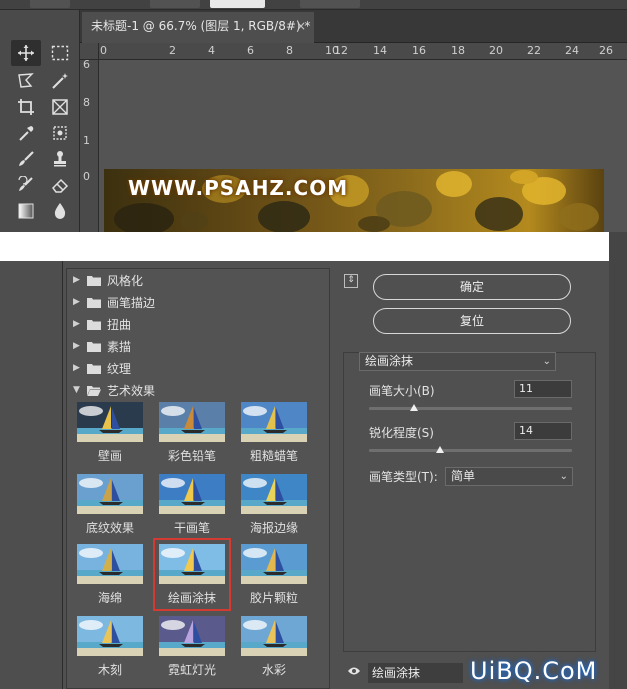  I want to click on watermark: UiBQ.CoM, so click(534, 671).